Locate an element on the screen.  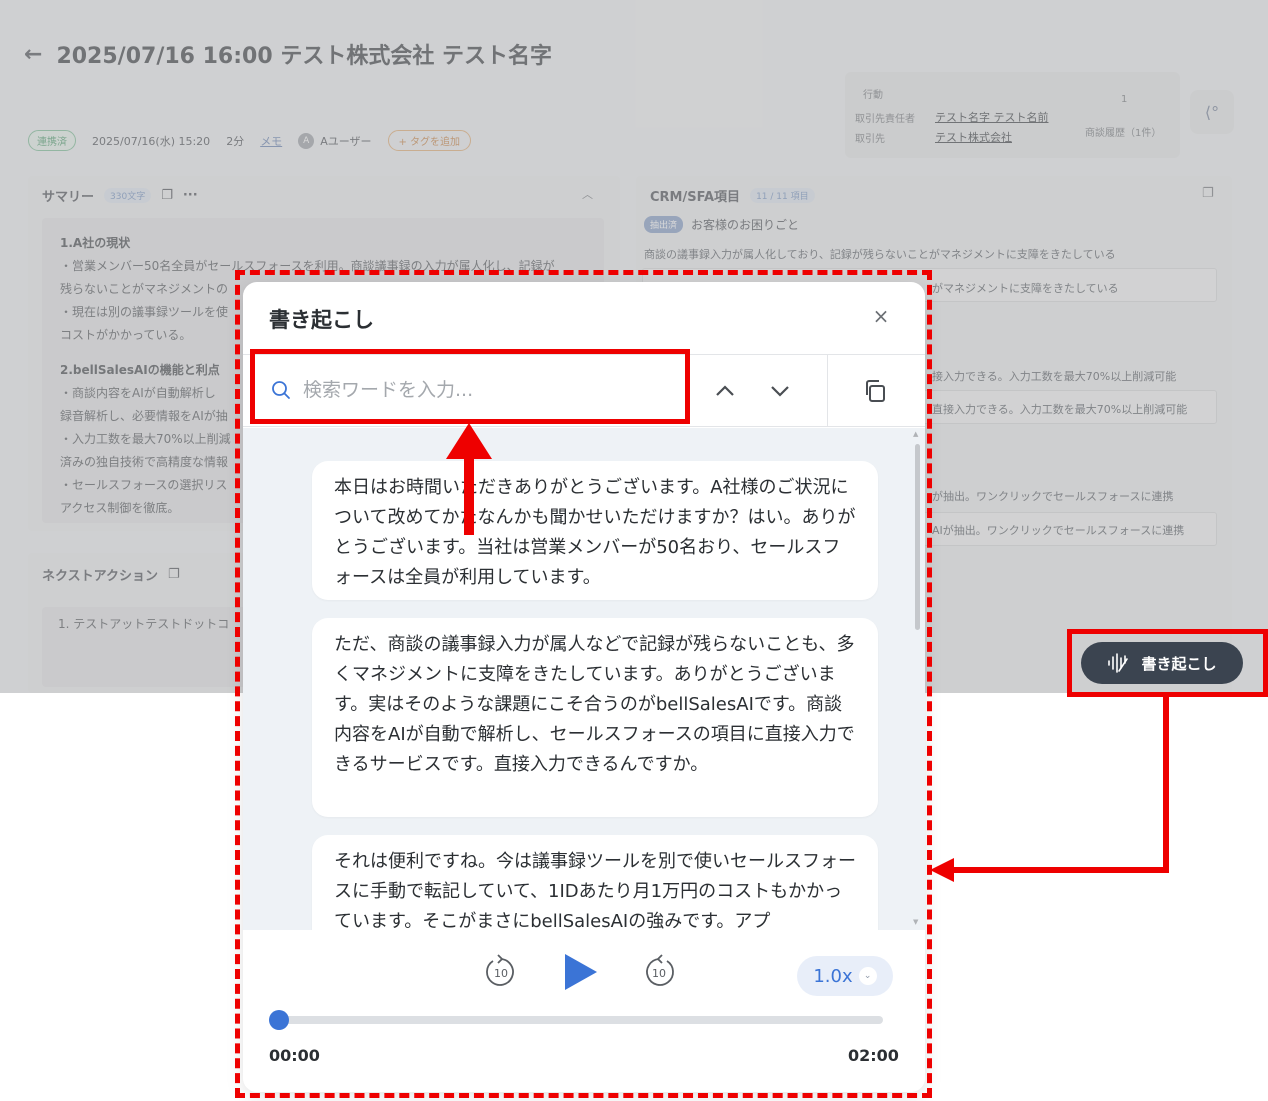
annotation-arrow-head is located at coordinates (469, 441).